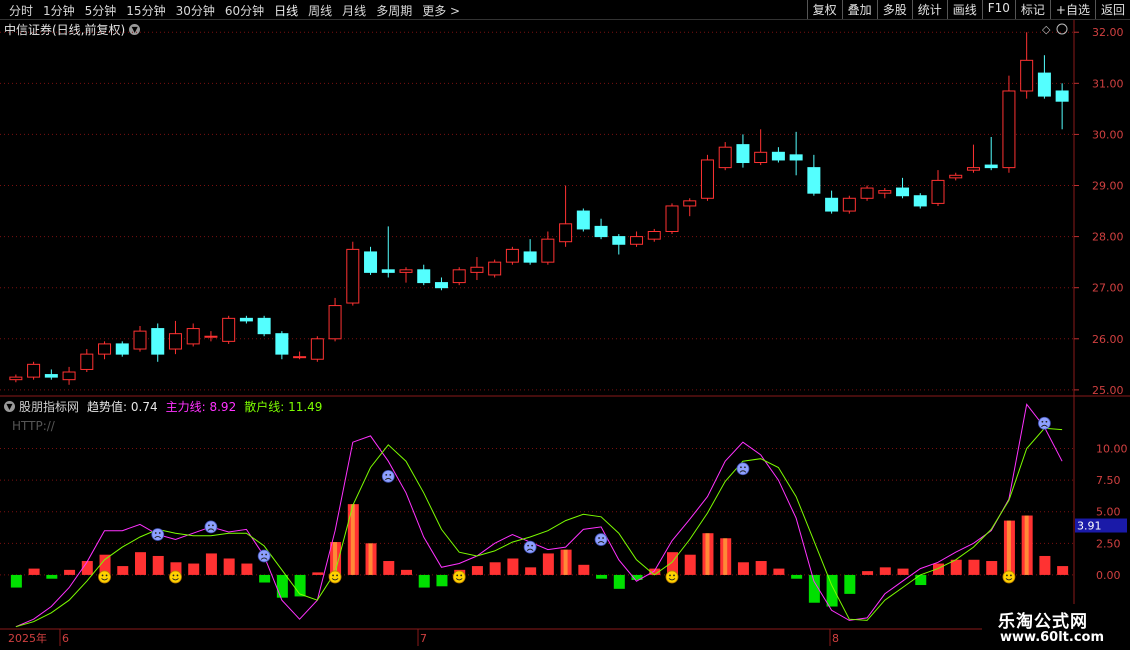  Describe the element at coordinates (244, 10) in the screenshot. I see `period-tab-5: 60分钟` at that location.